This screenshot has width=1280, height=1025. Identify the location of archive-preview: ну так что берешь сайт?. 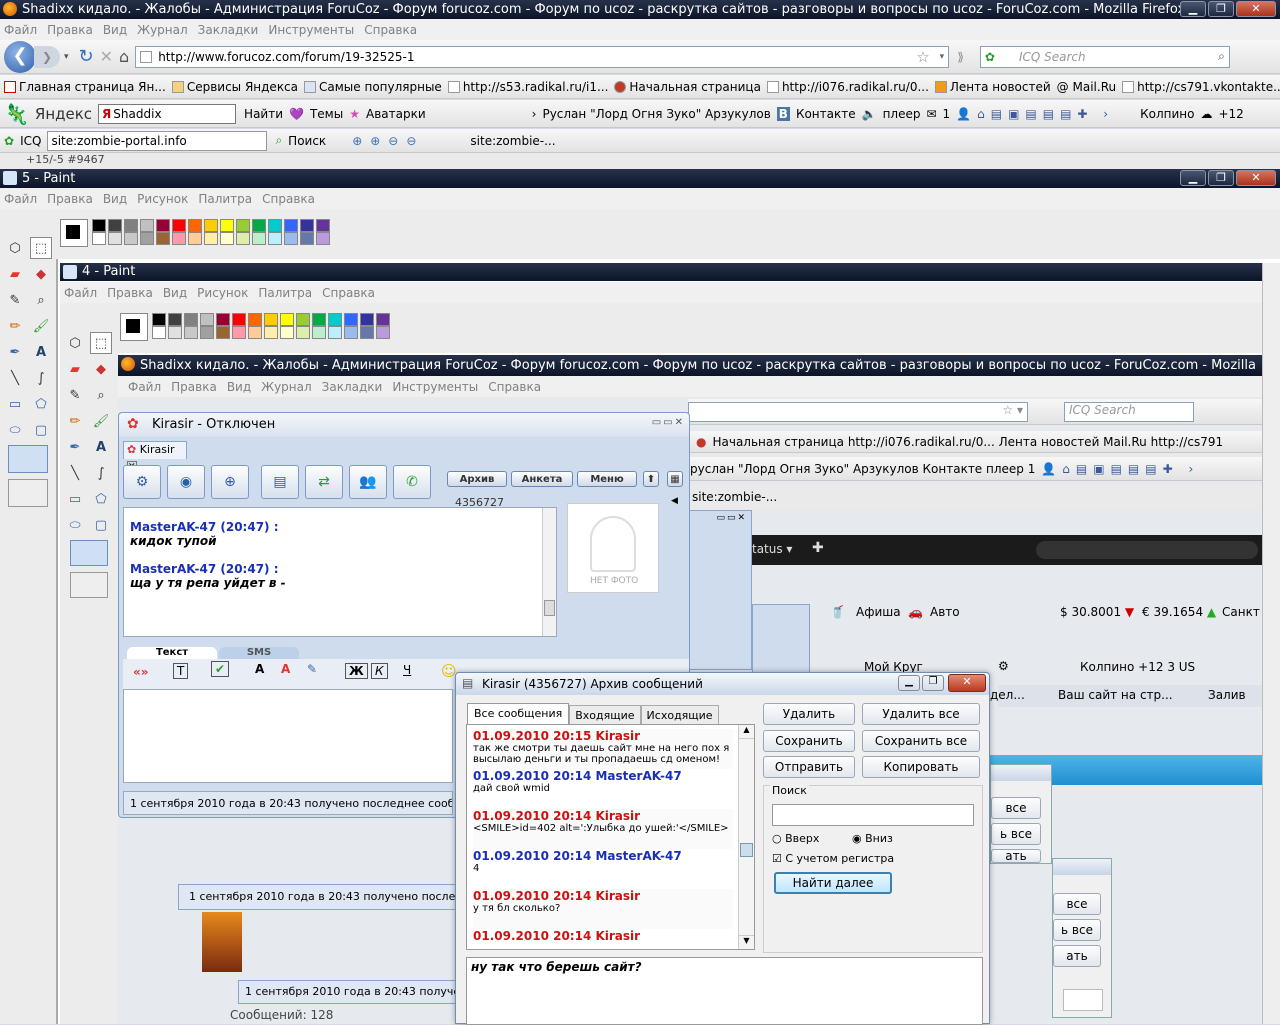
(724, 991).